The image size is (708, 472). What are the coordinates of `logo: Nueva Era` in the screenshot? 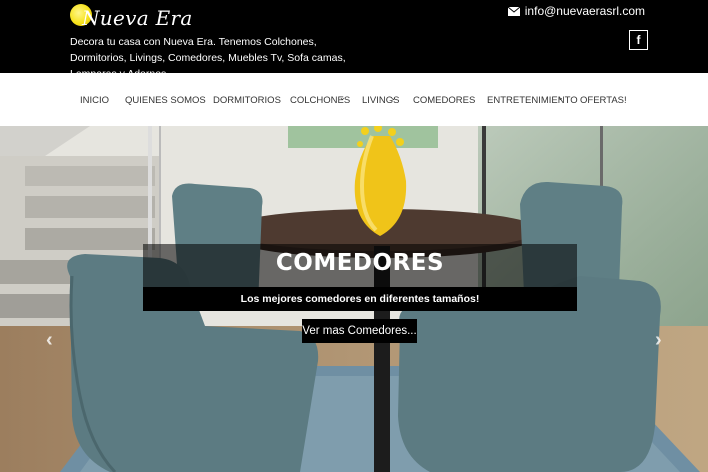 It's located at (131, 17).